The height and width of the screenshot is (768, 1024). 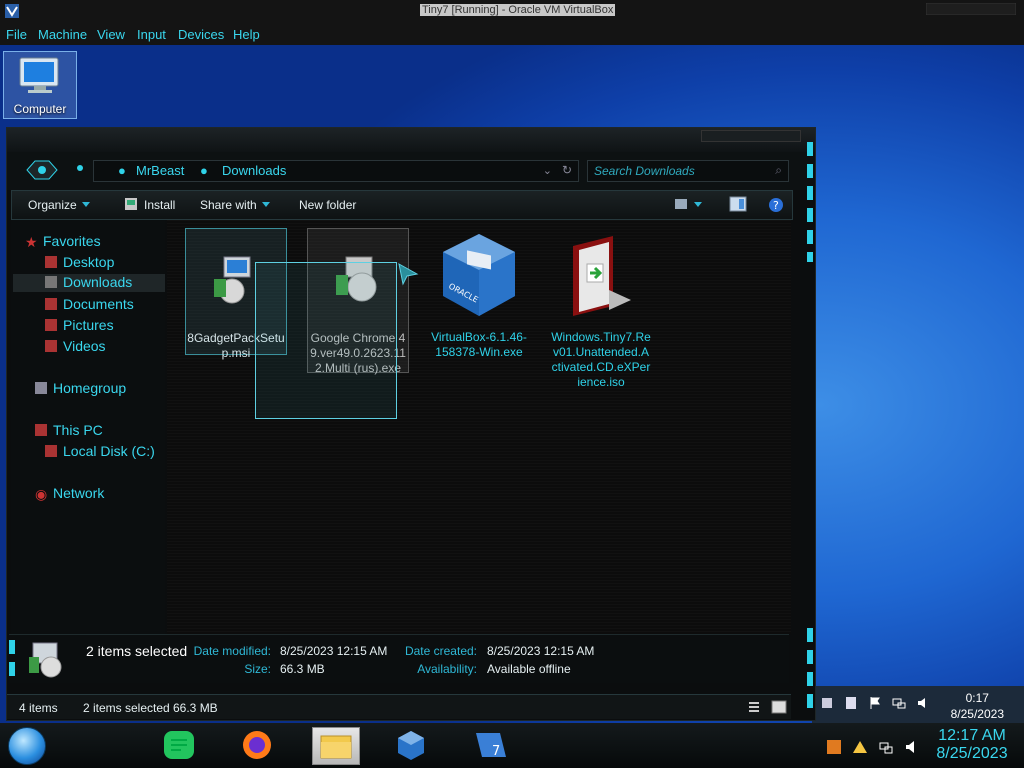 I want to click on nav-favorites: ★ Favorites, so click(x=63, y=242).